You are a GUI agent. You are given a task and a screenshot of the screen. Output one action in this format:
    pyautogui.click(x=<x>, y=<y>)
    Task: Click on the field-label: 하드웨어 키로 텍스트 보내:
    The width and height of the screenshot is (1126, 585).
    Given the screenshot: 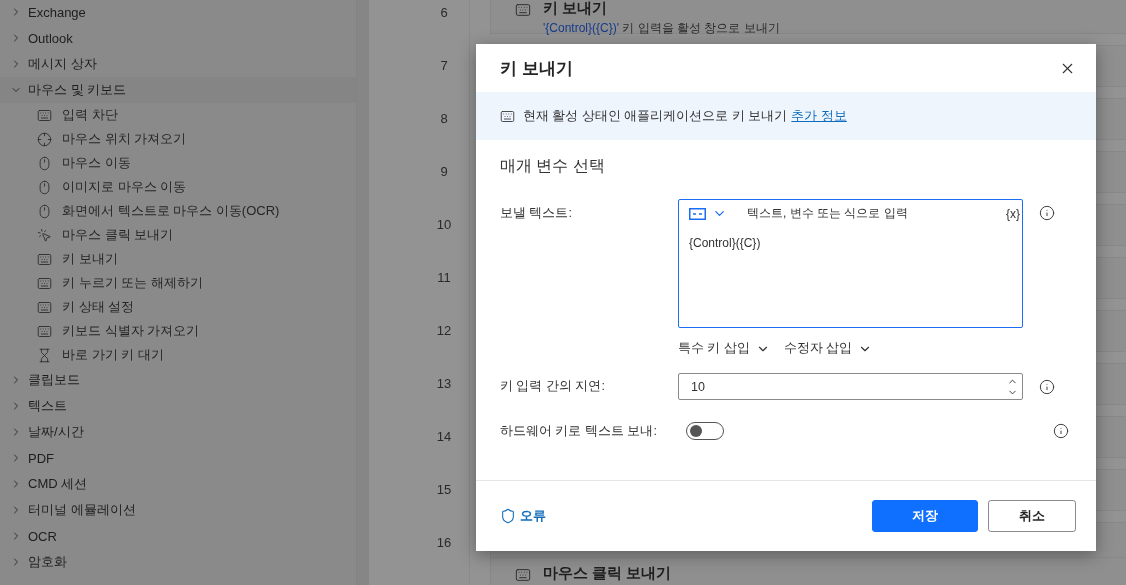 What is the action you would take?
    pyautogui.click(x=579, y=431)
    